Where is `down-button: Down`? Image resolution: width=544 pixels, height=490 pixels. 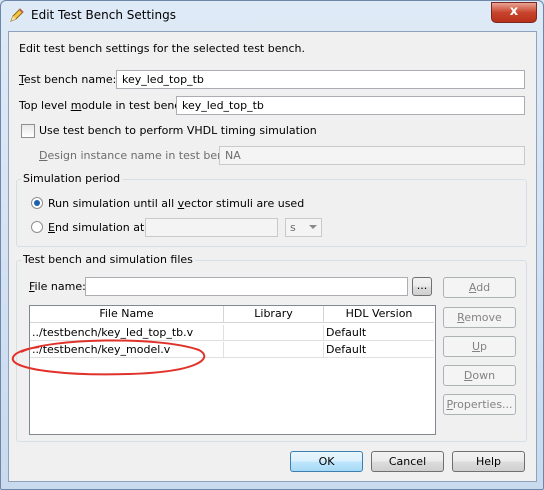
down-button: Down is located at coordinates (479, 375).